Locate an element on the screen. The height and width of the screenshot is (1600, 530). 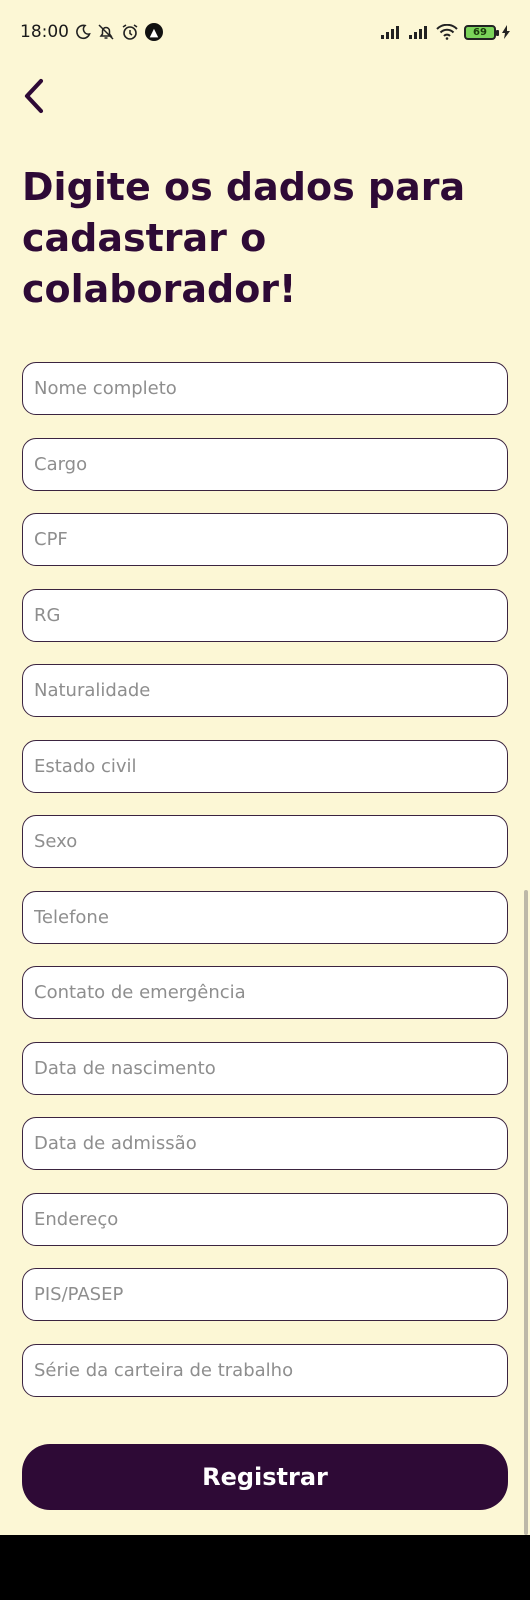
chevron-left-icon is located at coordinates (34, 98).